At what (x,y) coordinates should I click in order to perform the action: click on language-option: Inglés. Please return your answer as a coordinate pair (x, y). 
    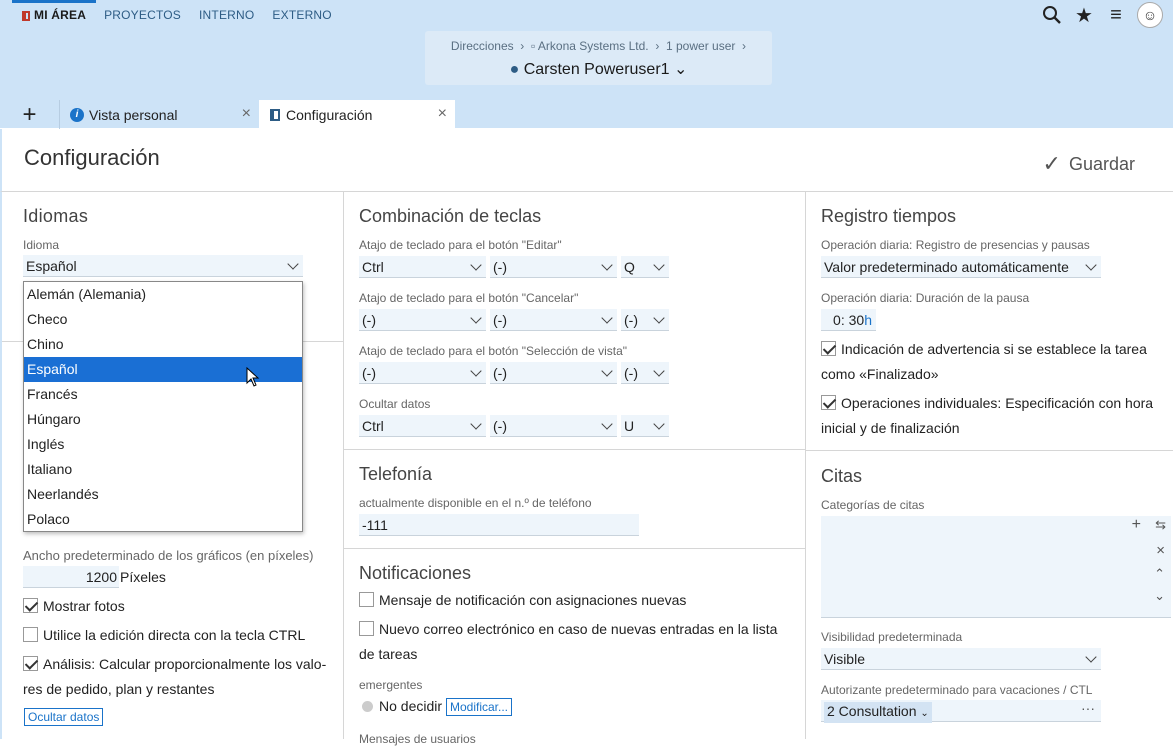
    Looking at the image, I should click on (163, 444).